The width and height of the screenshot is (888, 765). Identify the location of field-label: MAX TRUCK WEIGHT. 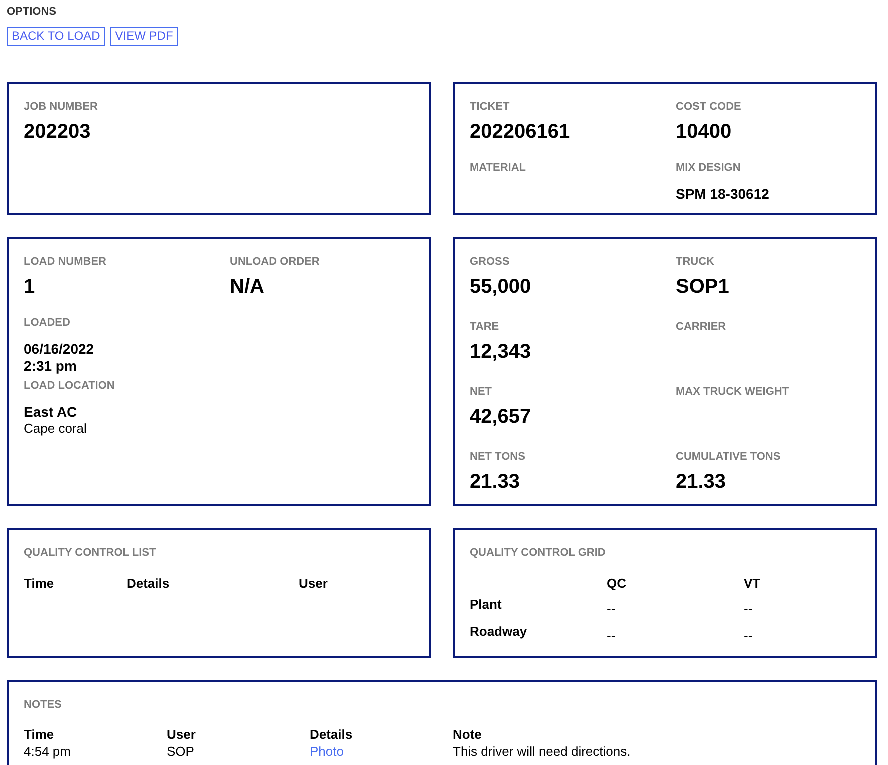
(733, 393).